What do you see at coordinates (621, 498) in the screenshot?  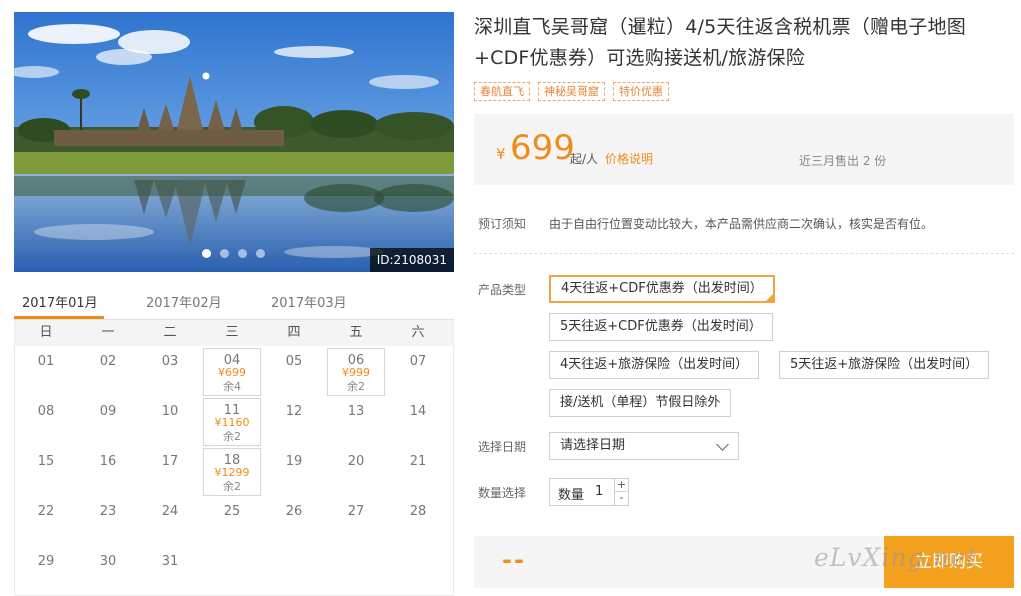 I see `quantity-minus-button: -` at bounding box center [621, 498].